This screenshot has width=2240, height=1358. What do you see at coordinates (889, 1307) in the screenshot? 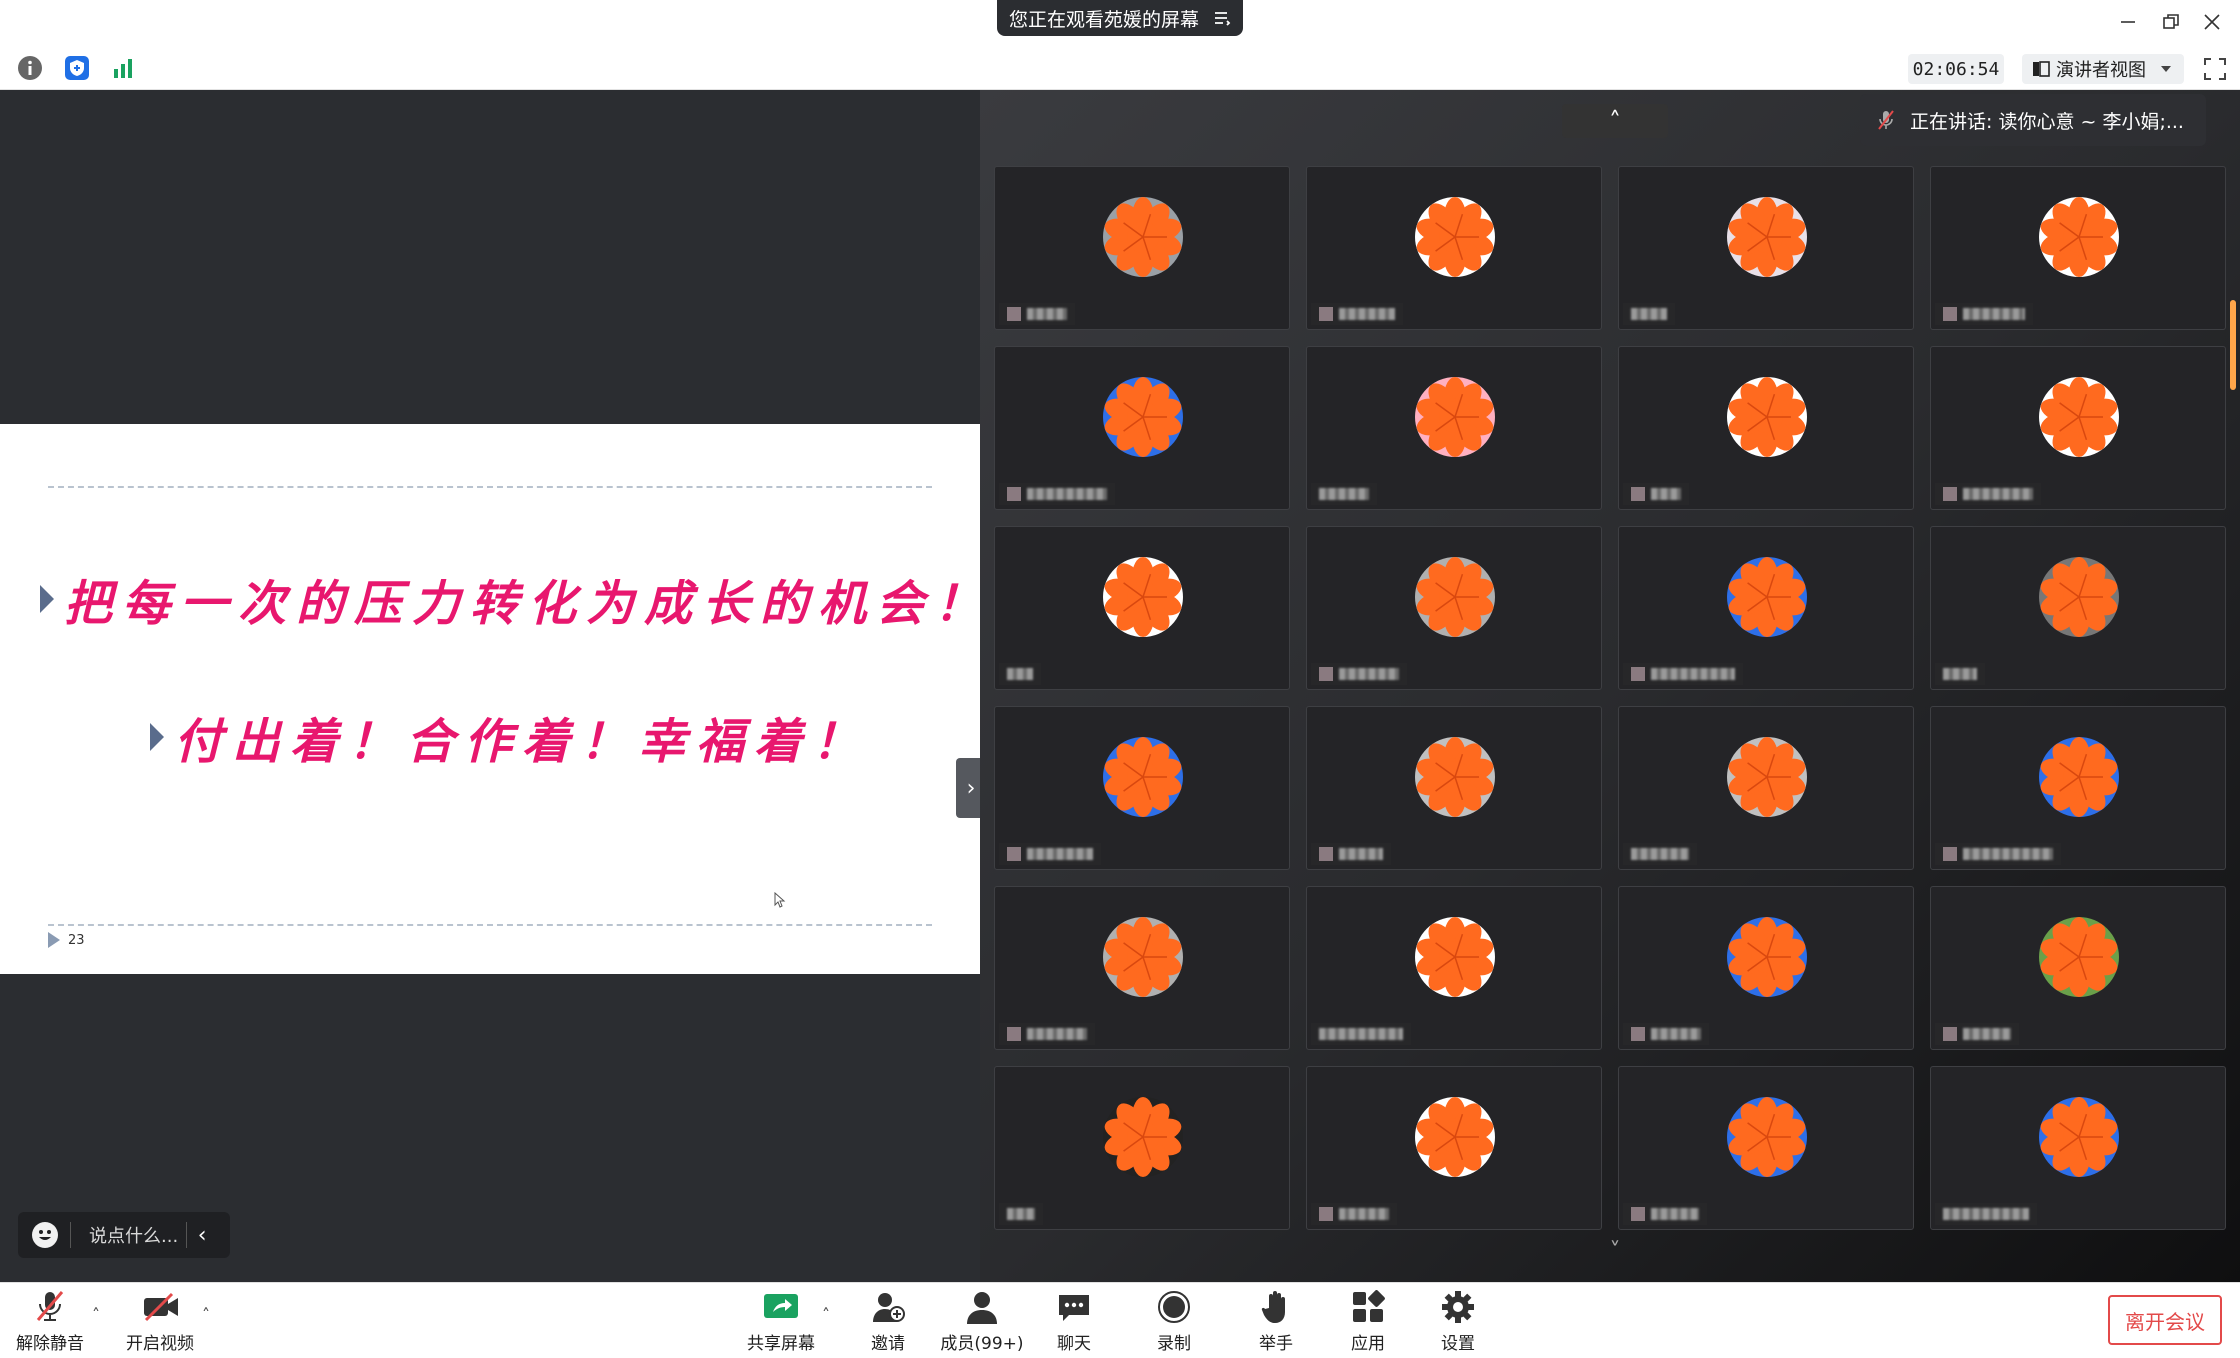
I see `add-user-icon` at bounding box center [889, 1307].